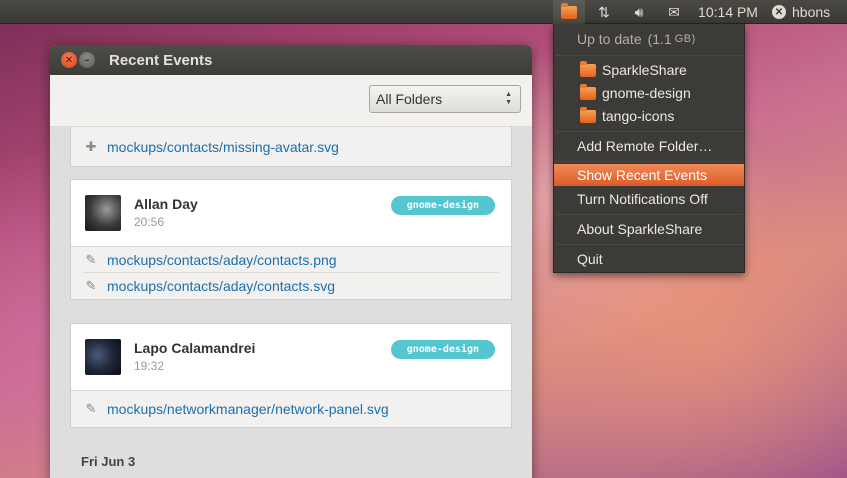 The height and width of the screenshot is (478, 847). Describe the element at coordinates (291, 357) in the screenshot. I see `event-header: Lapo Calamandrei 19:32 gnome-design` at that location.